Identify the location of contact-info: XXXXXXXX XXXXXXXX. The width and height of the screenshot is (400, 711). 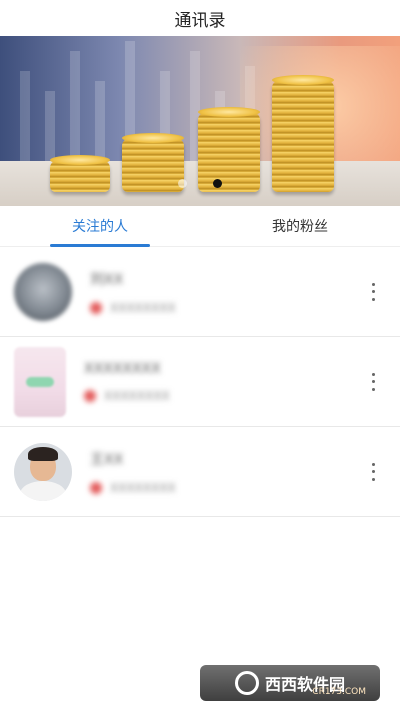
(127, 382).